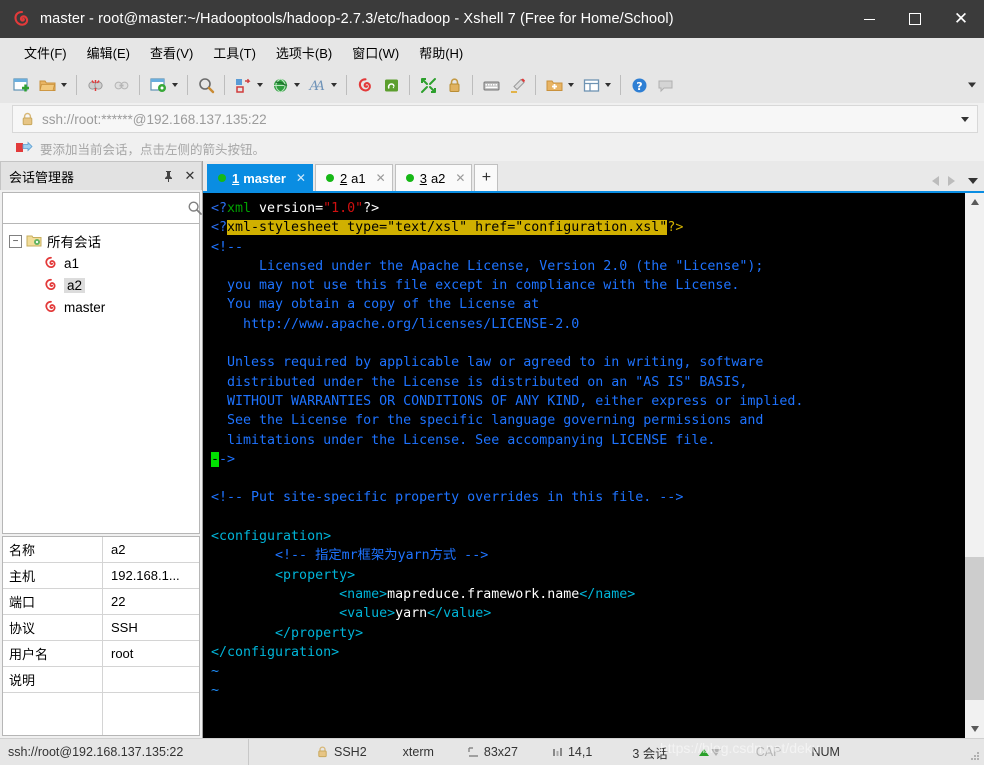 The height and width of the screenshot is (765, 984). I want to click on search-icon, so click(195, 208).